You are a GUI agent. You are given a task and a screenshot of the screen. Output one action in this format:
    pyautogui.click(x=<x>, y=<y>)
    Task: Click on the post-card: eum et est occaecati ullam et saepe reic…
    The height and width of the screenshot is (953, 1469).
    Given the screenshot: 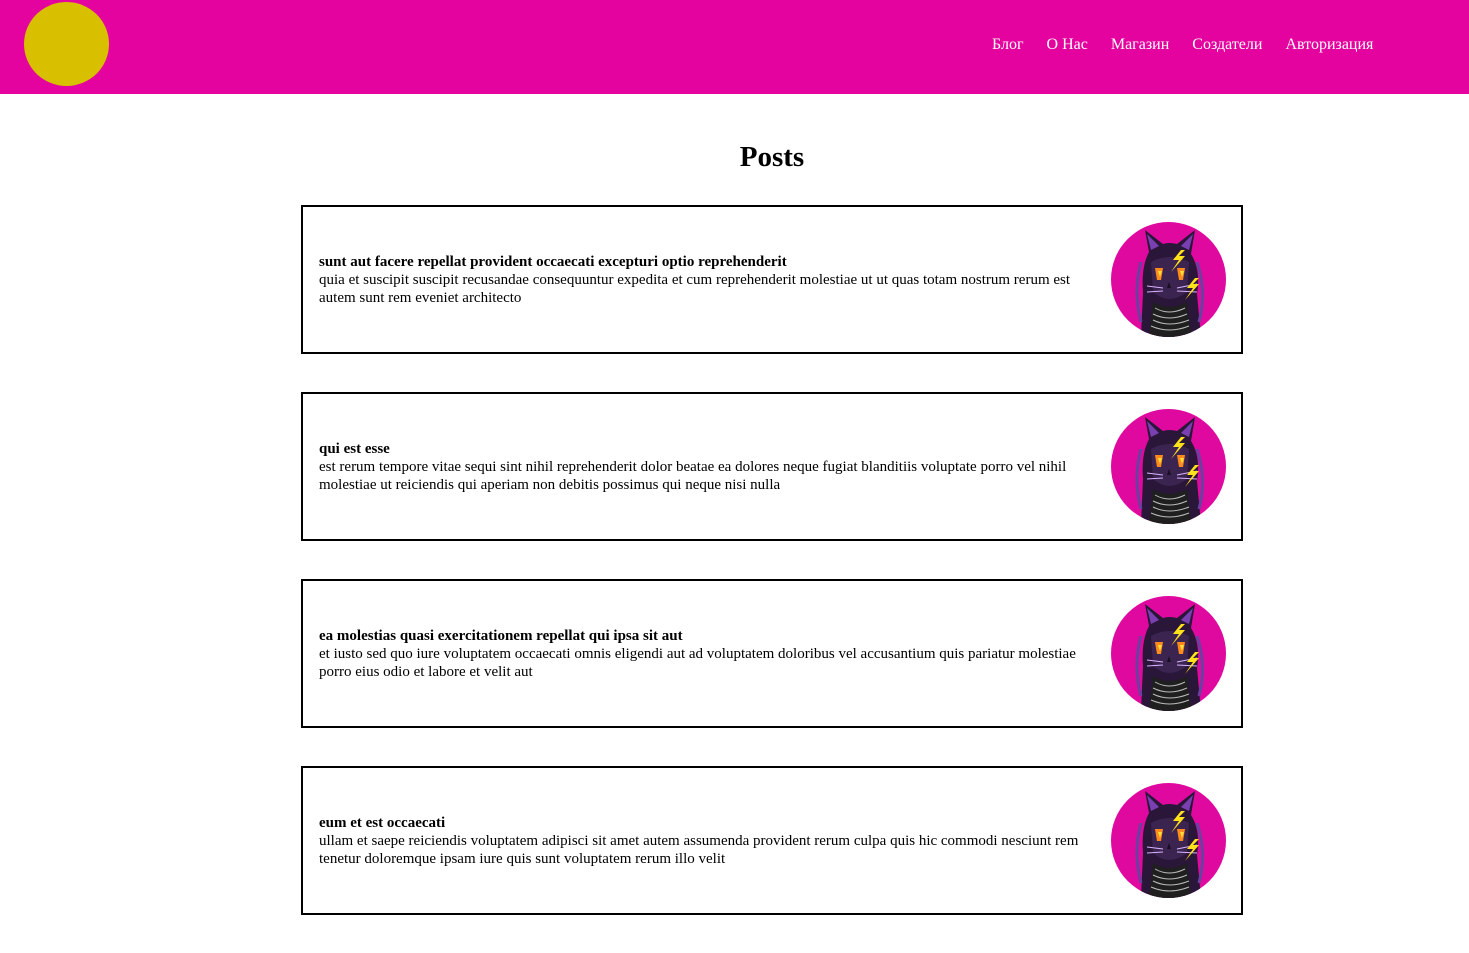 What is the action you would take?
    pyautogui.click(x=772, y=840)
    